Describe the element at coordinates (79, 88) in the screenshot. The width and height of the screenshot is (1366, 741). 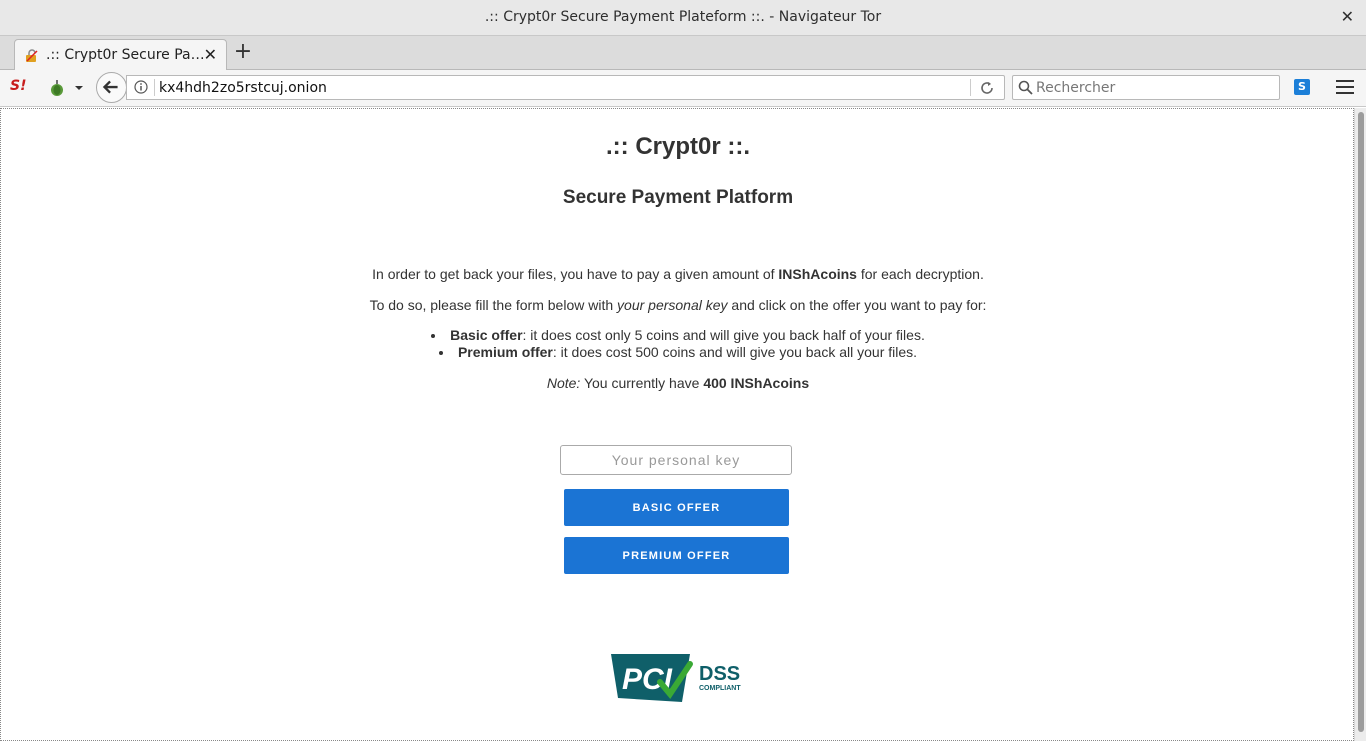
I see `chevron-down-icon` at that location.